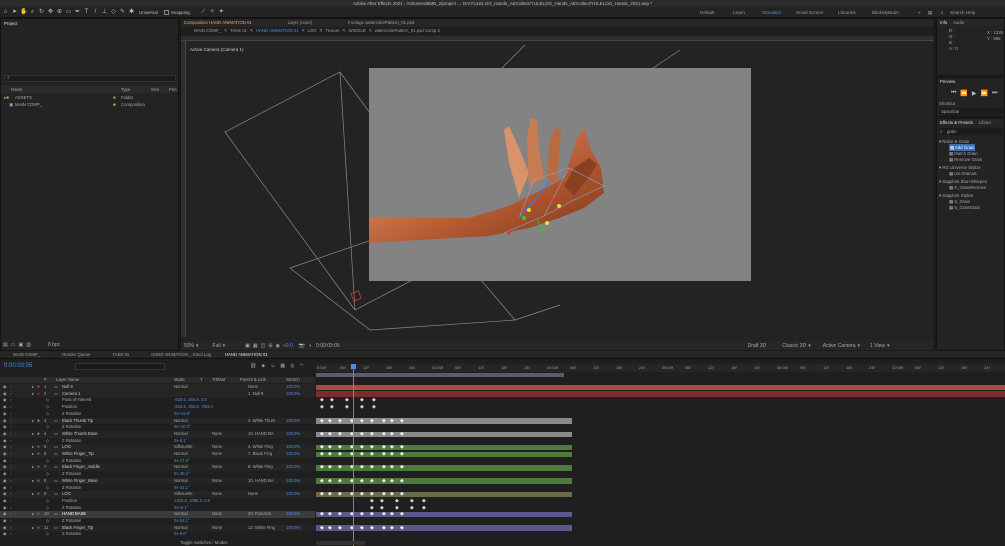 The height and width of the screenshot is (546, 1005). I want to click on search-icon: ⌕, so click(942, 12).